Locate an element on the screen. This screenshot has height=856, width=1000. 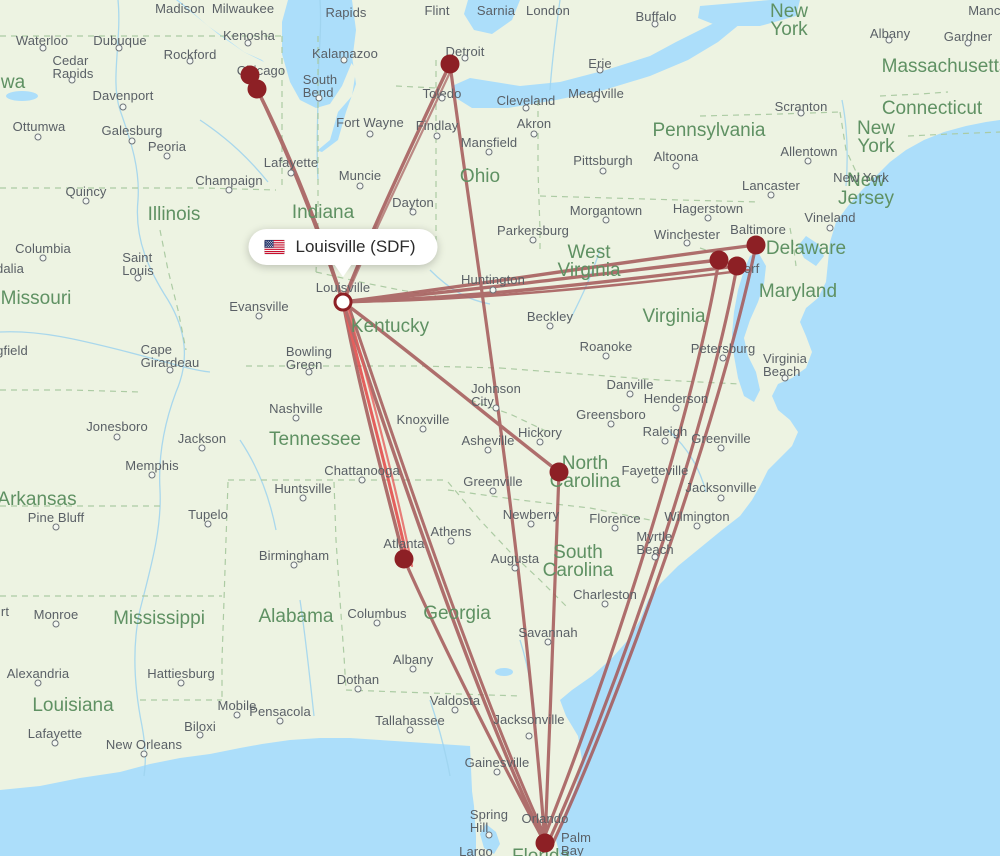
airport-tooltip: Louisville (SDF) is located at coordinates (343, 247).